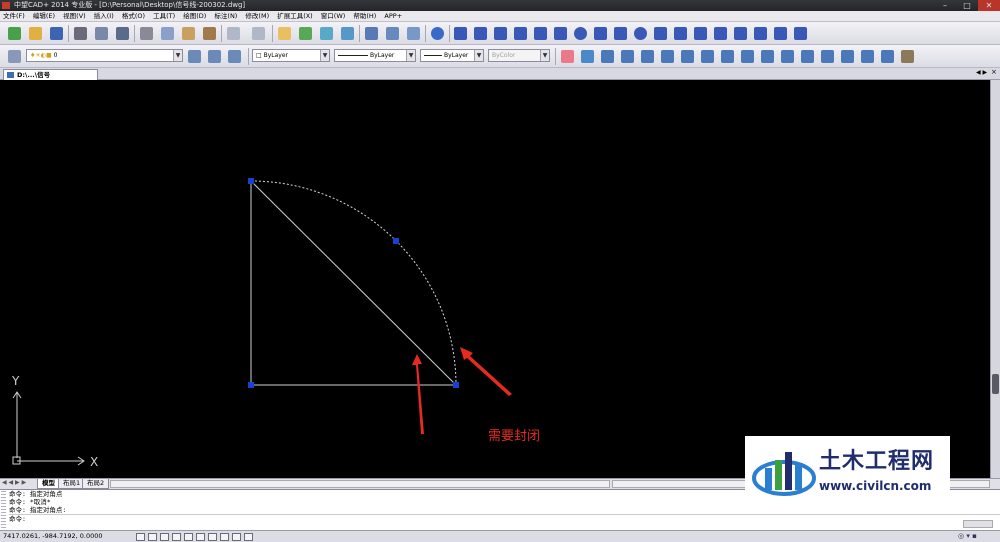 This screenshot has height=542, width=1000. What do you see at coordinates (727, 56) in the screenshot?
I see `stretch-button` at bounding box center [727, 56].